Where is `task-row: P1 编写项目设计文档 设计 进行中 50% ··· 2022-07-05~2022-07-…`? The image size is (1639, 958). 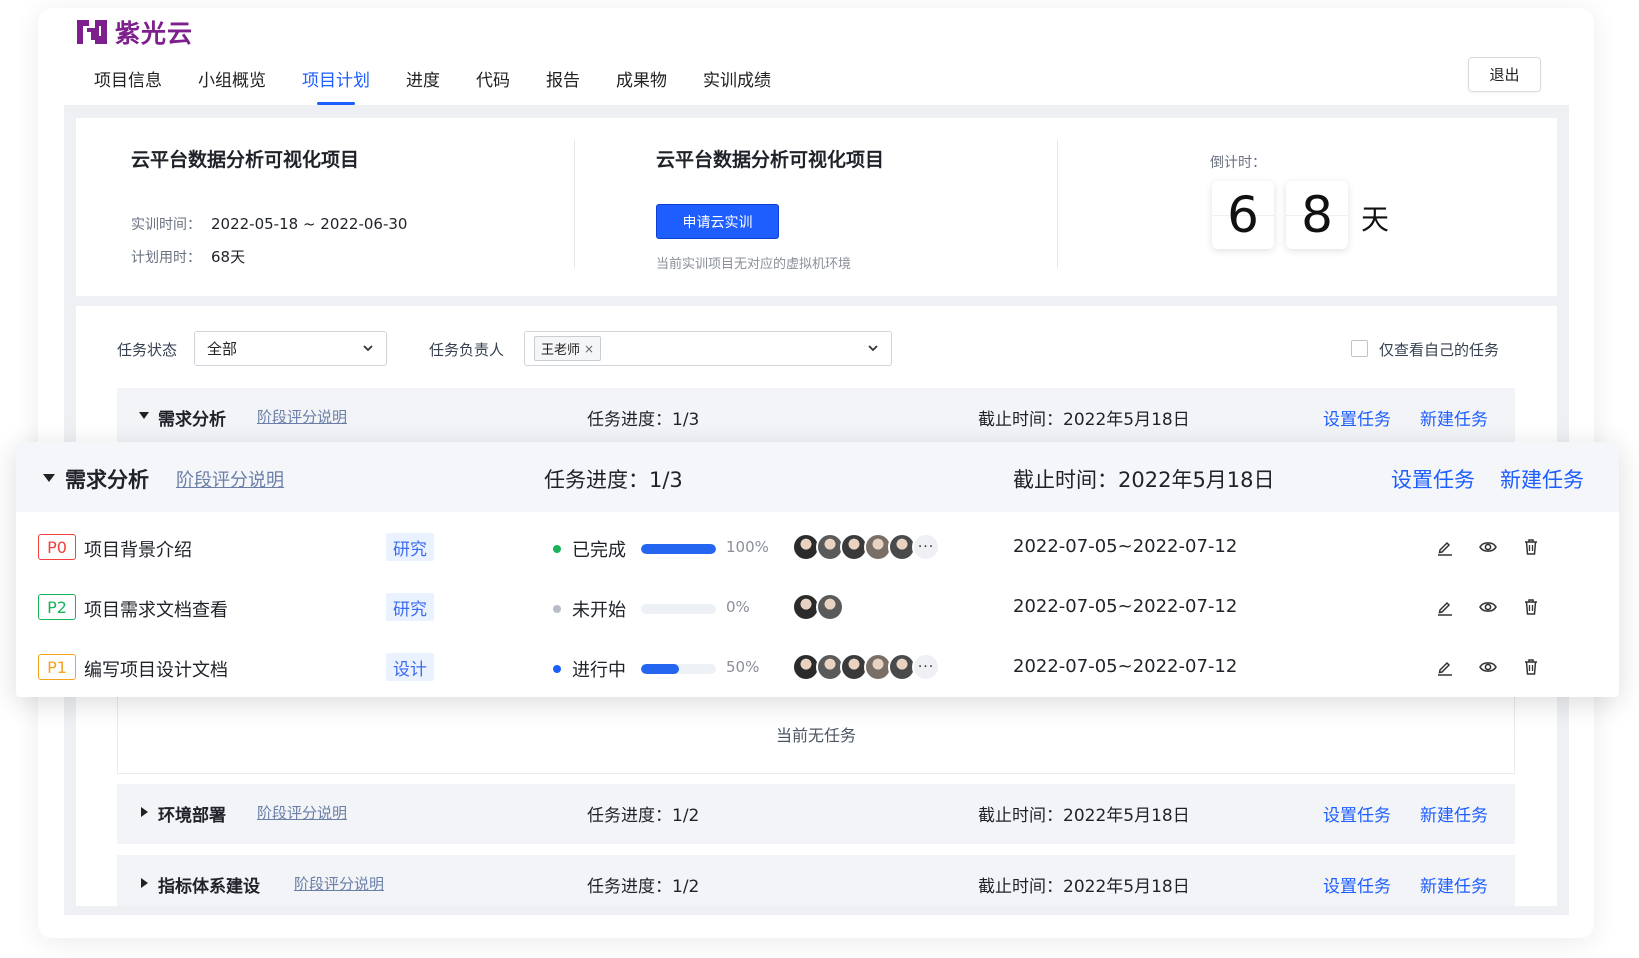 task-row: P1 编写项目设计文档 设计 进行中 50% ··· 2022-07-05~2022-07-… is located at coordinates (817, 668).